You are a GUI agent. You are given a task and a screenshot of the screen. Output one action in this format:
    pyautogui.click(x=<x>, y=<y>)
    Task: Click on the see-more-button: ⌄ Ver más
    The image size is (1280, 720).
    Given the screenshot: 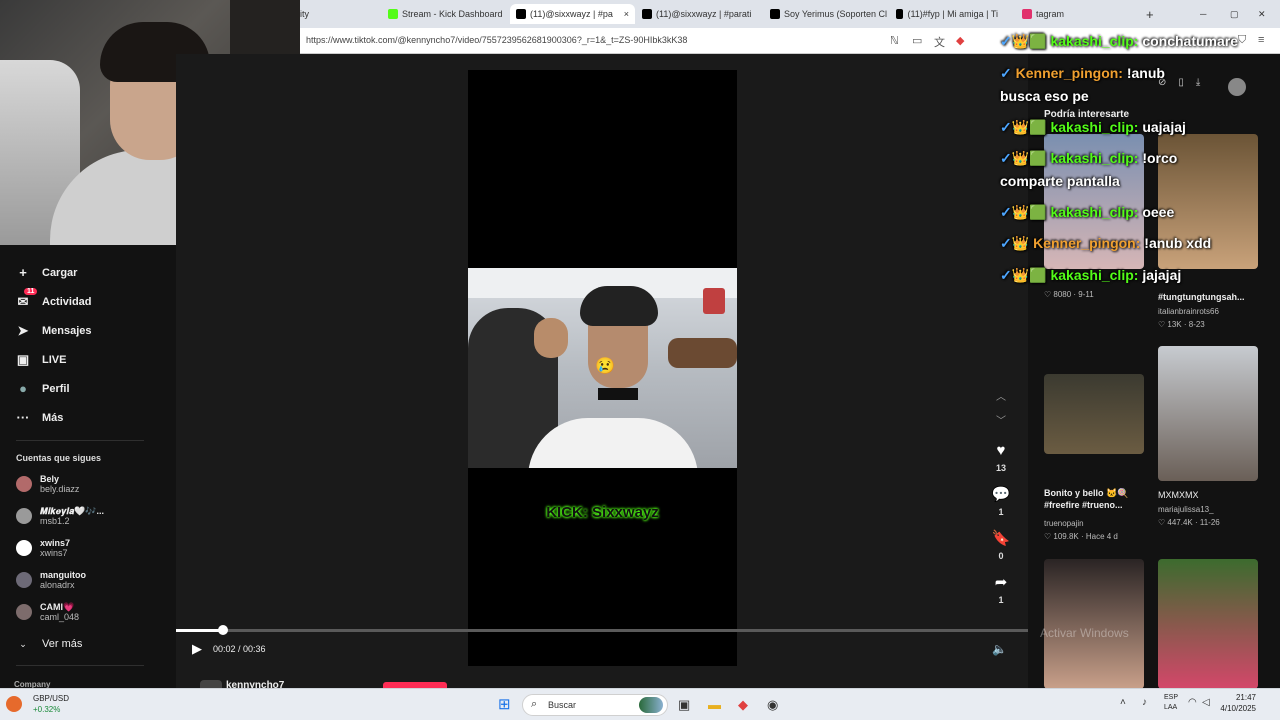 What is the action you would take?
    pyautogui.click(x=49, y=644)
    